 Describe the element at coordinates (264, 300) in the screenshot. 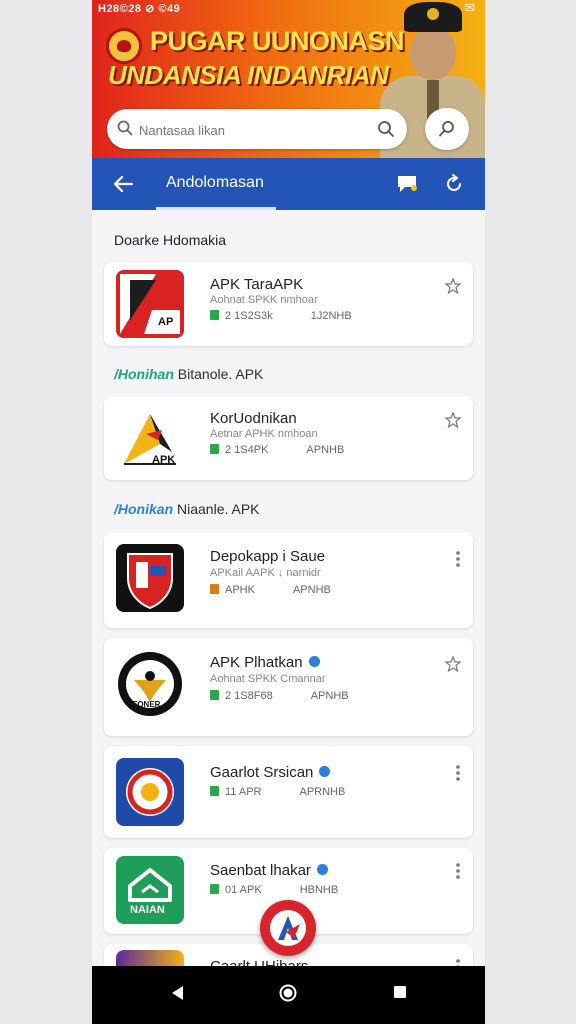

I see `app-subtitle: Aohnat SPKK nmhoar` at that location.